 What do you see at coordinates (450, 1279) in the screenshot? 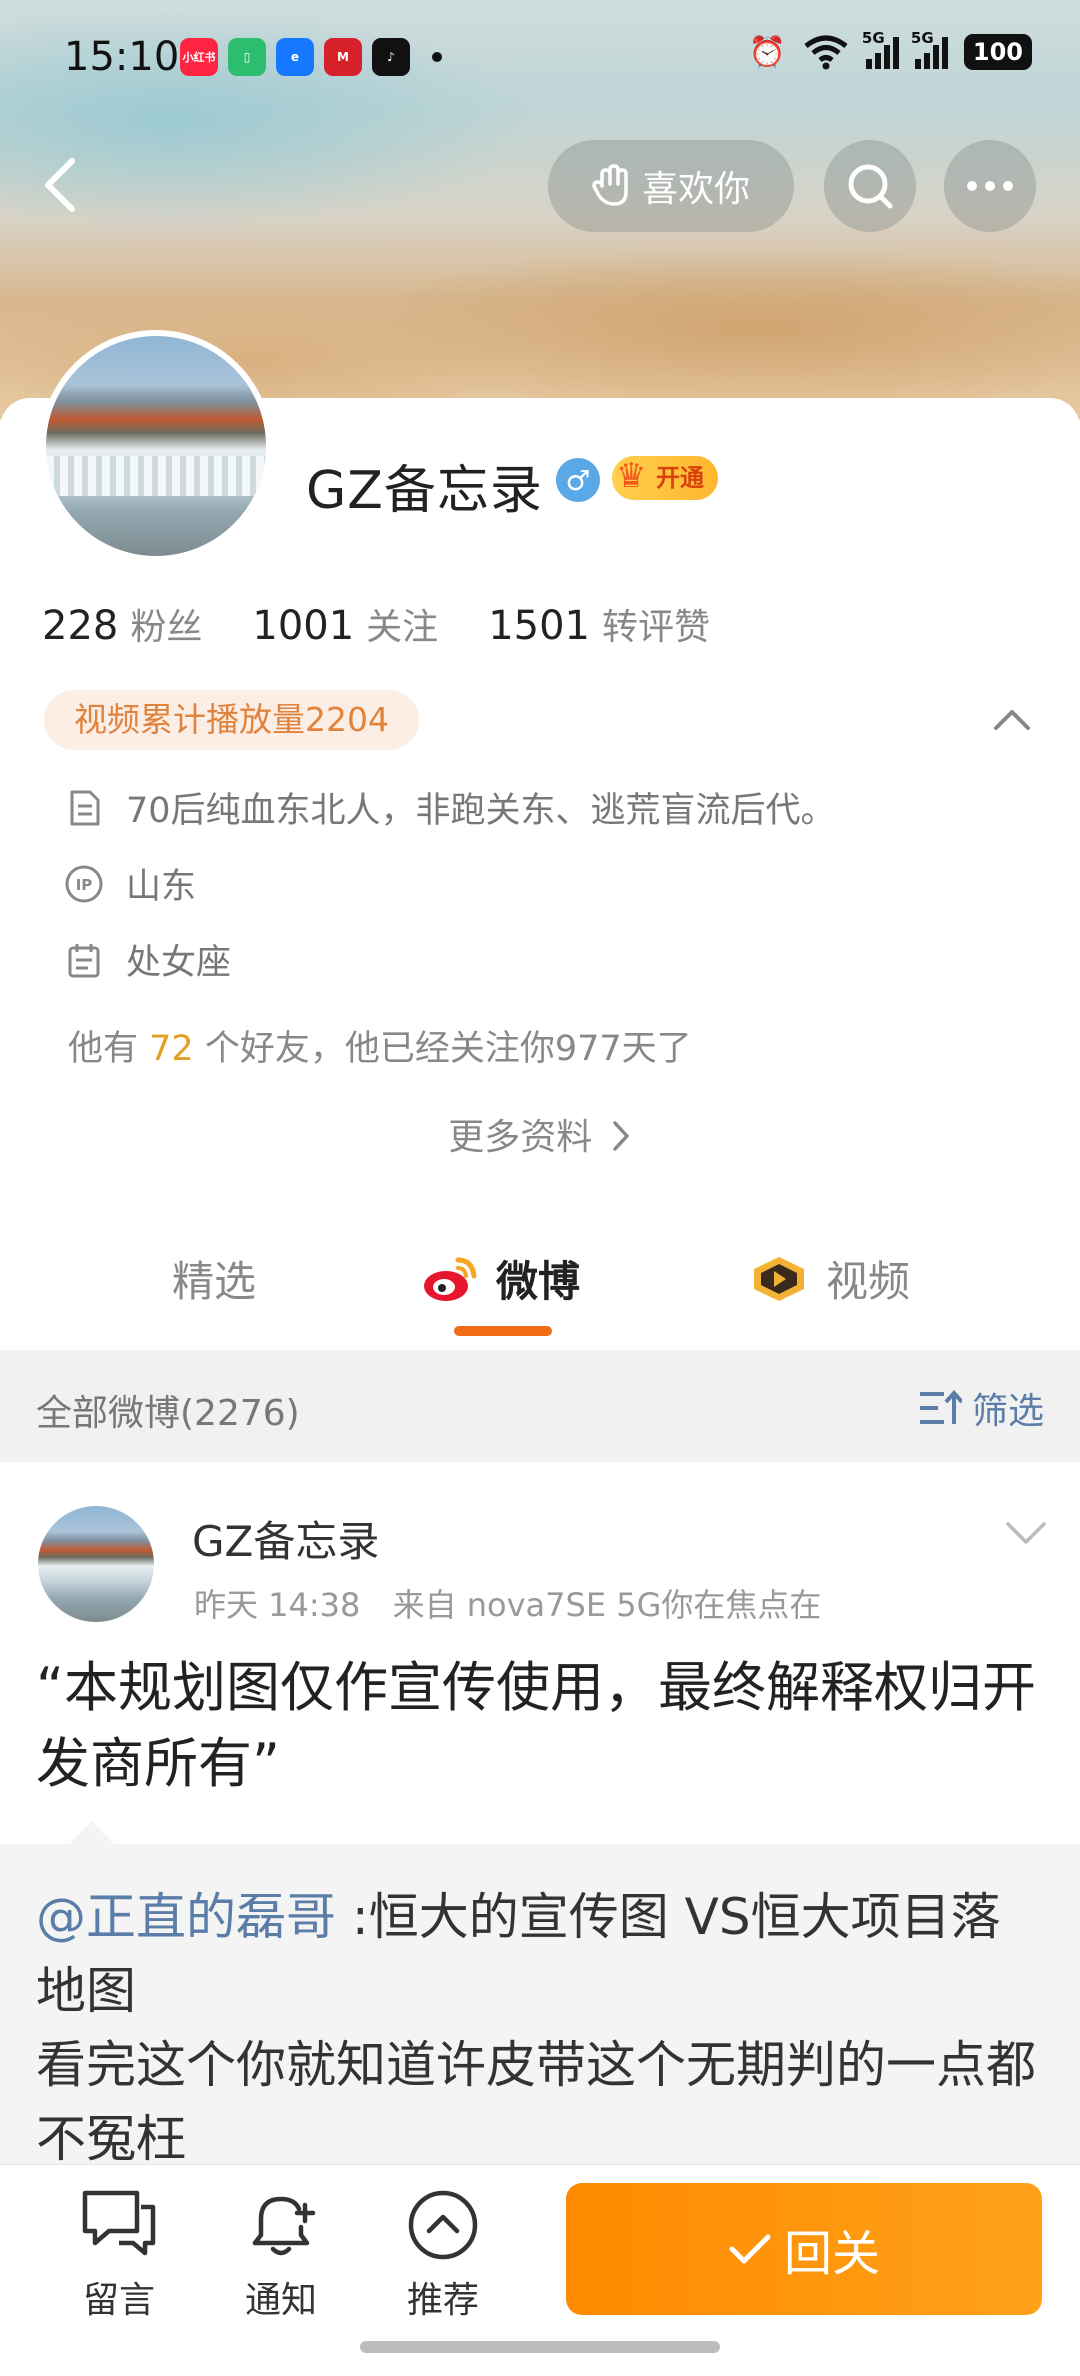
I see `weibo-logo-icon` at bounding box center [450, 1279].